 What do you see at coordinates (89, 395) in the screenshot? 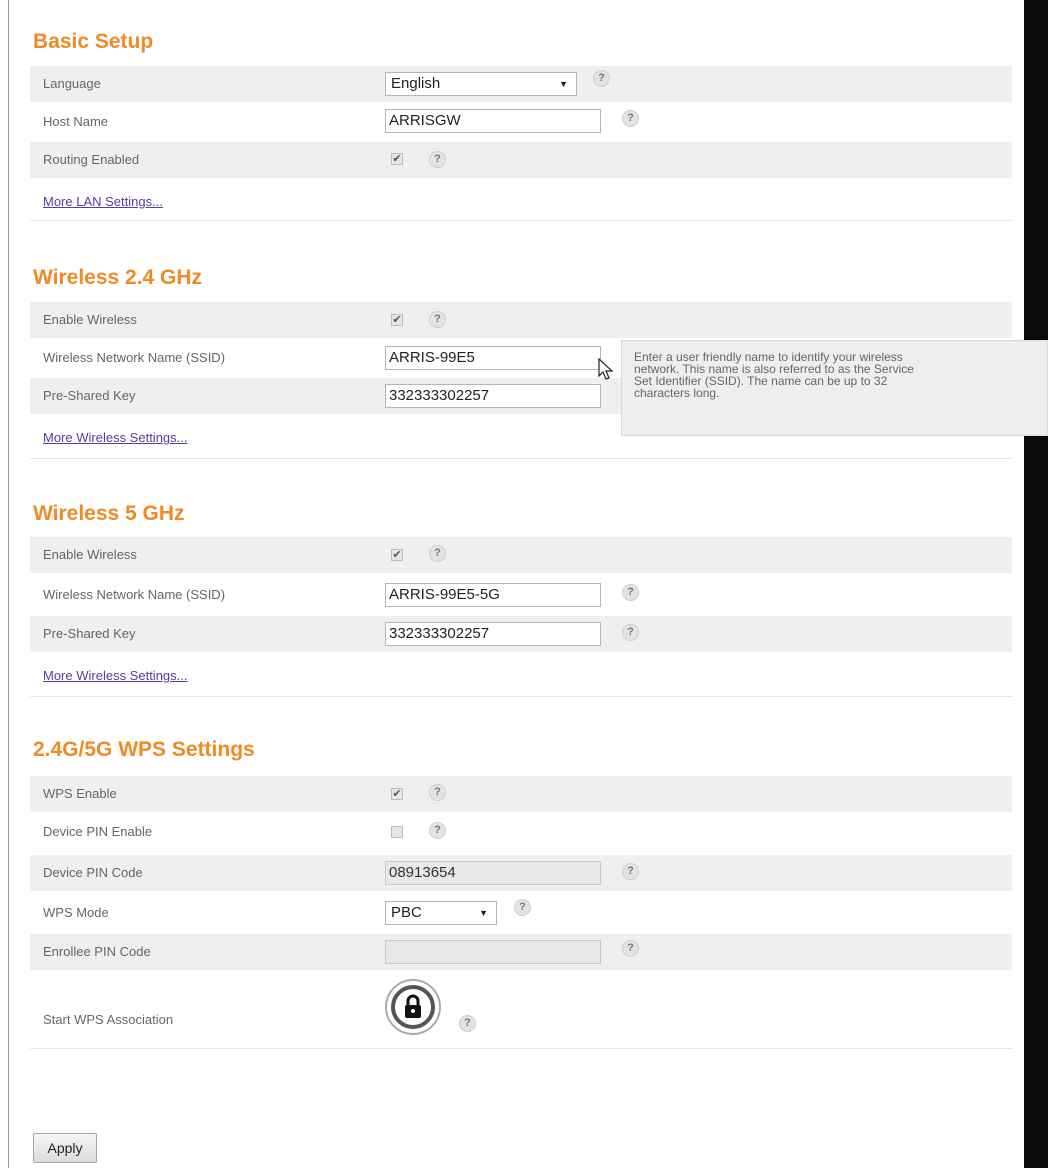
I see `wireless-24-psk-label: Pre-Shared Key` at bounding box center [89, 395].